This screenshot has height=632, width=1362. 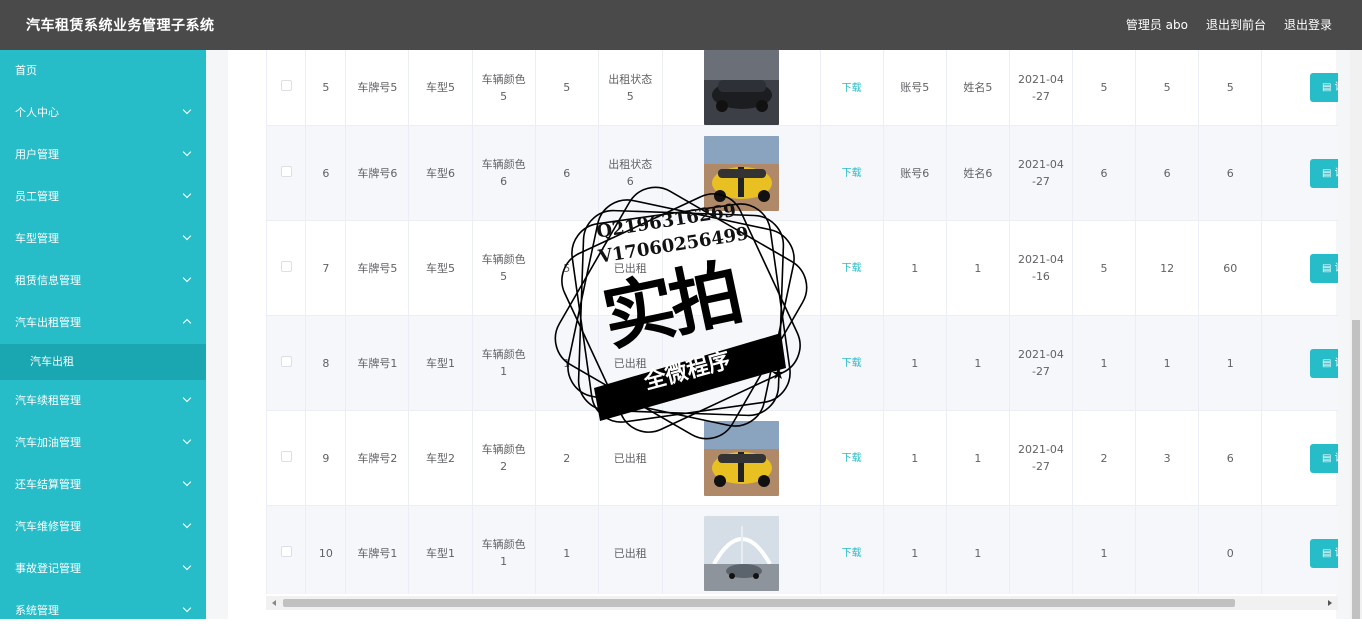 What do you see at coordinates (915, 173) in the screenshot?
I see `cell-account: 账号6` at bounding box center [915, 173].